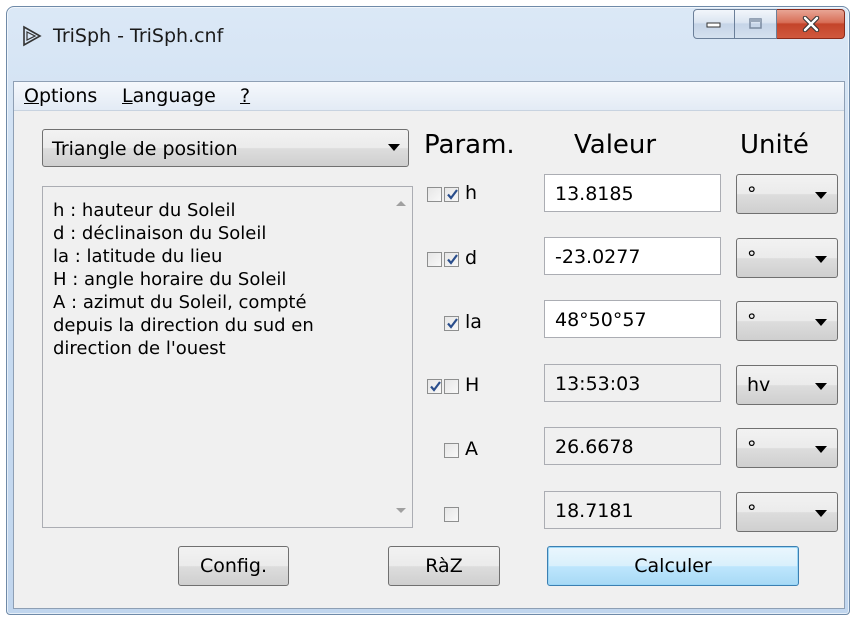 This screenshot has height=619, width=854. What do you see at coordinates (787, 194) in the screenshot?
I see `param-h-unit-select: °` at bounding box center [787, 194].